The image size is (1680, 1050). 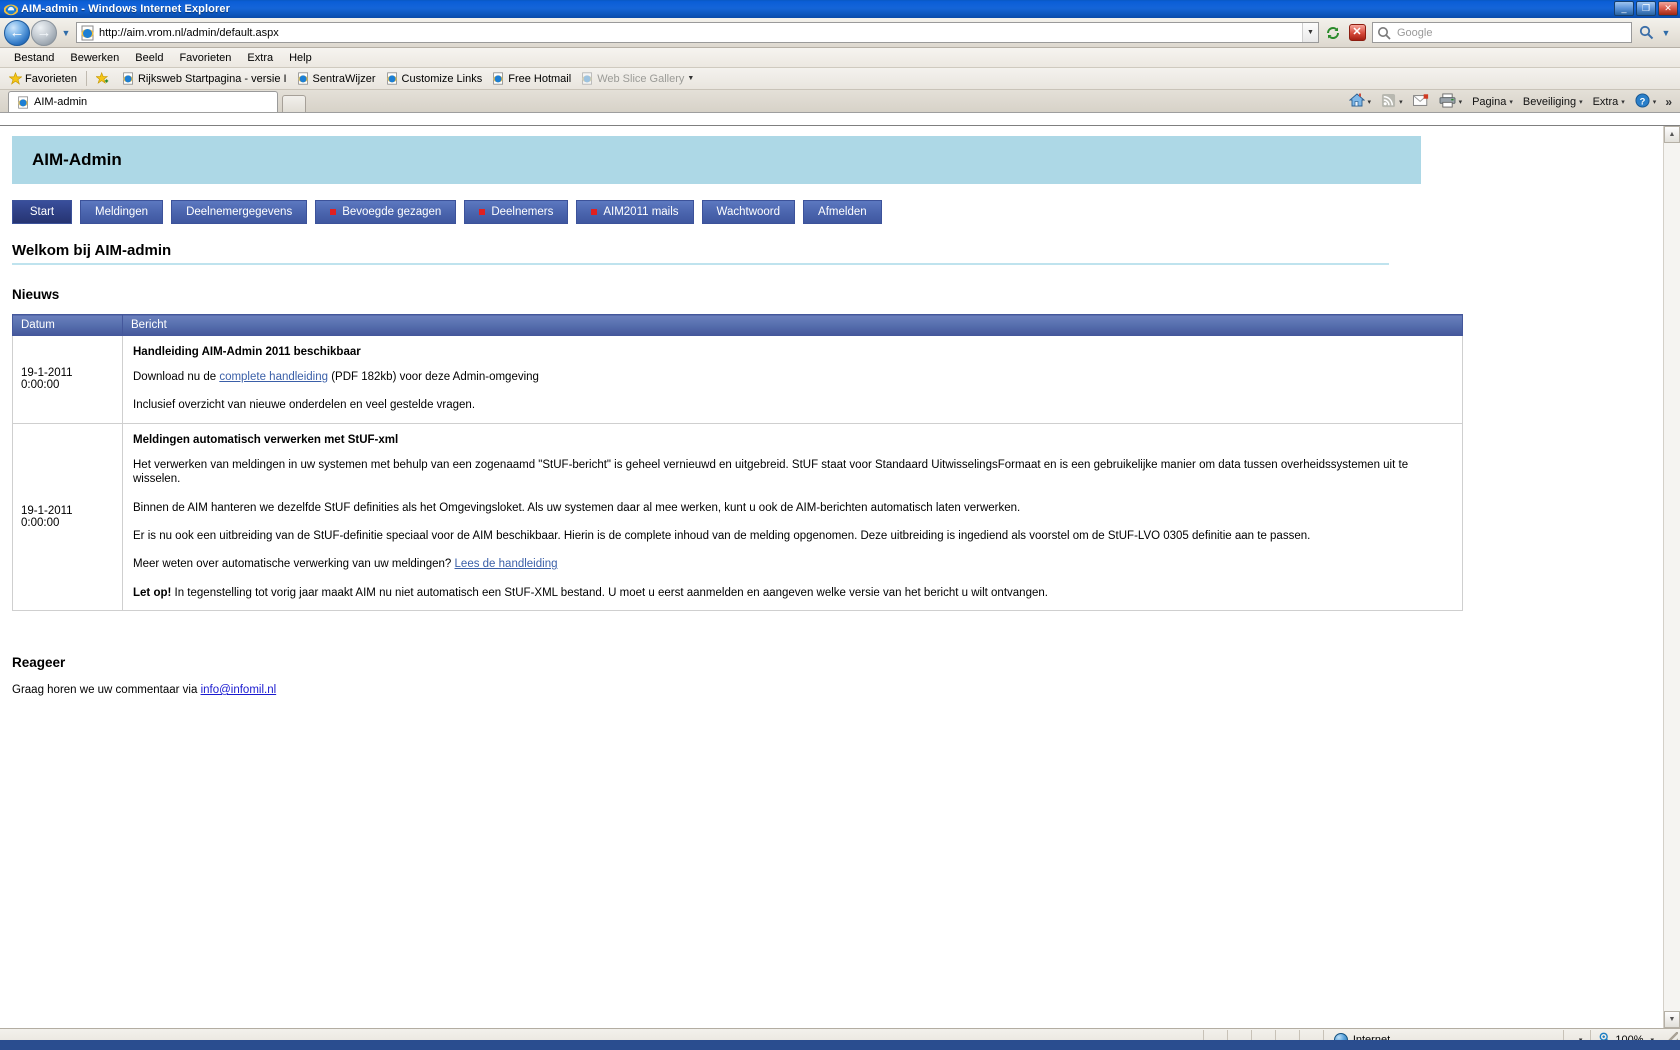 I want to click on nav-tab-deelnemers: Deelnemers, so click(x=516, y=212).